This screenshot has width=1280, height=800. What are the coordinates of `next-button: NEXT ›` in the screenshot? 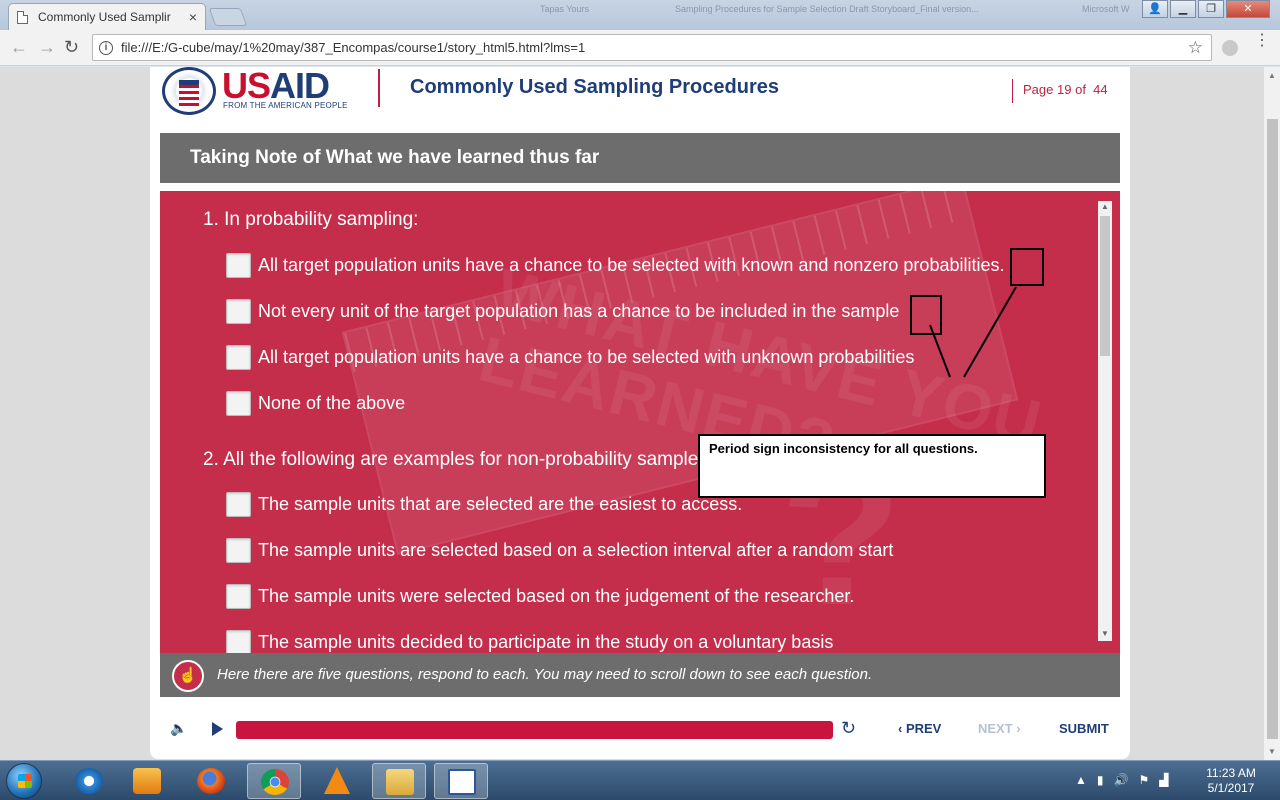 It's located at (999, 728).